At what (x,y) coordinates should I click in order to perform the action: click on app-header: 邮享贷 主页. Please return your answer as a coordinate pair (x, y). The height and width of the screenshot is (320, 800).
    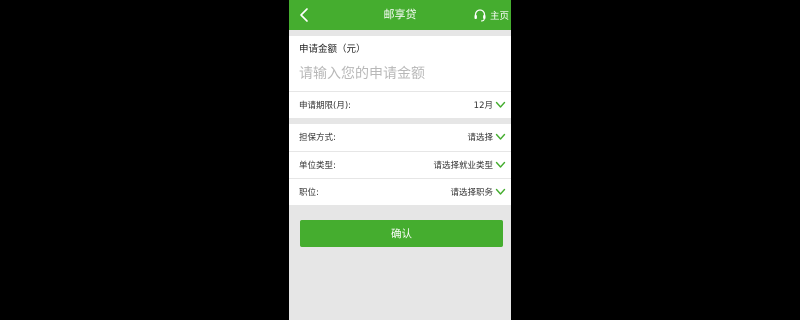
    Looking at the image, I should click on (400, 15).